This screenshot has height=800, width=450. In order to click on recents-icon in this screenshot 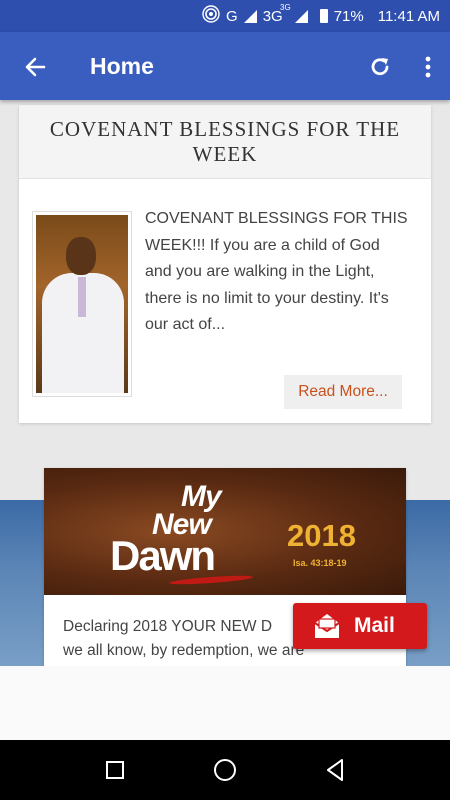, I will do `click(115, 770)`.